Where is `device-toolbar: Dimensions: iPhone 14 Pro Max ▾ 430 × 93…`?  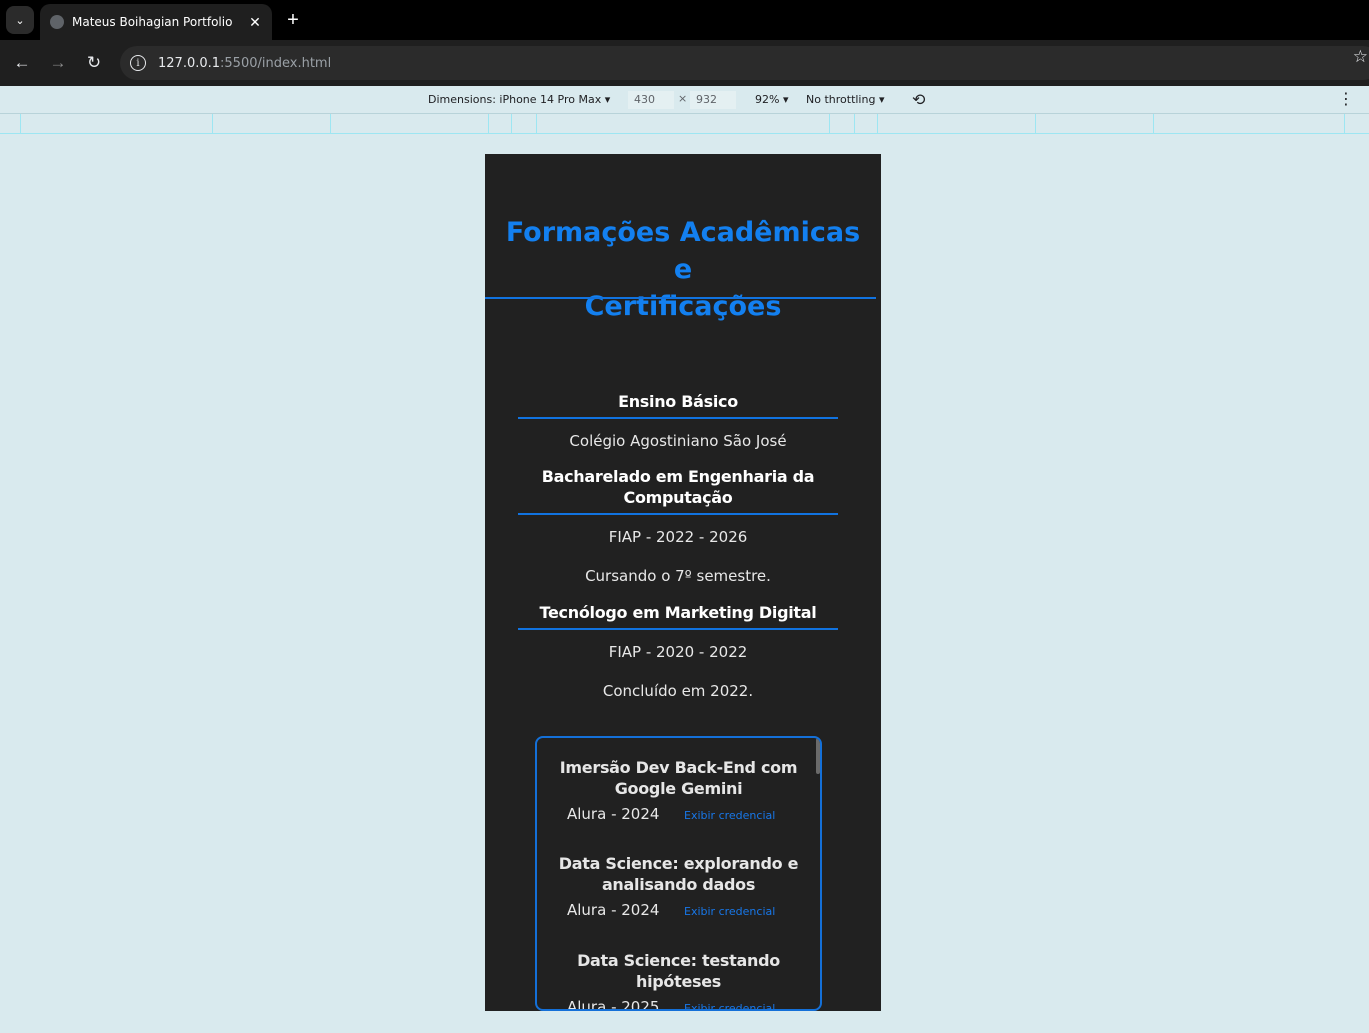 device-toolbar: Dimensions: iPhone 14 Pro Max ▾ 430 × 93… is located at coordinates (684, 100).